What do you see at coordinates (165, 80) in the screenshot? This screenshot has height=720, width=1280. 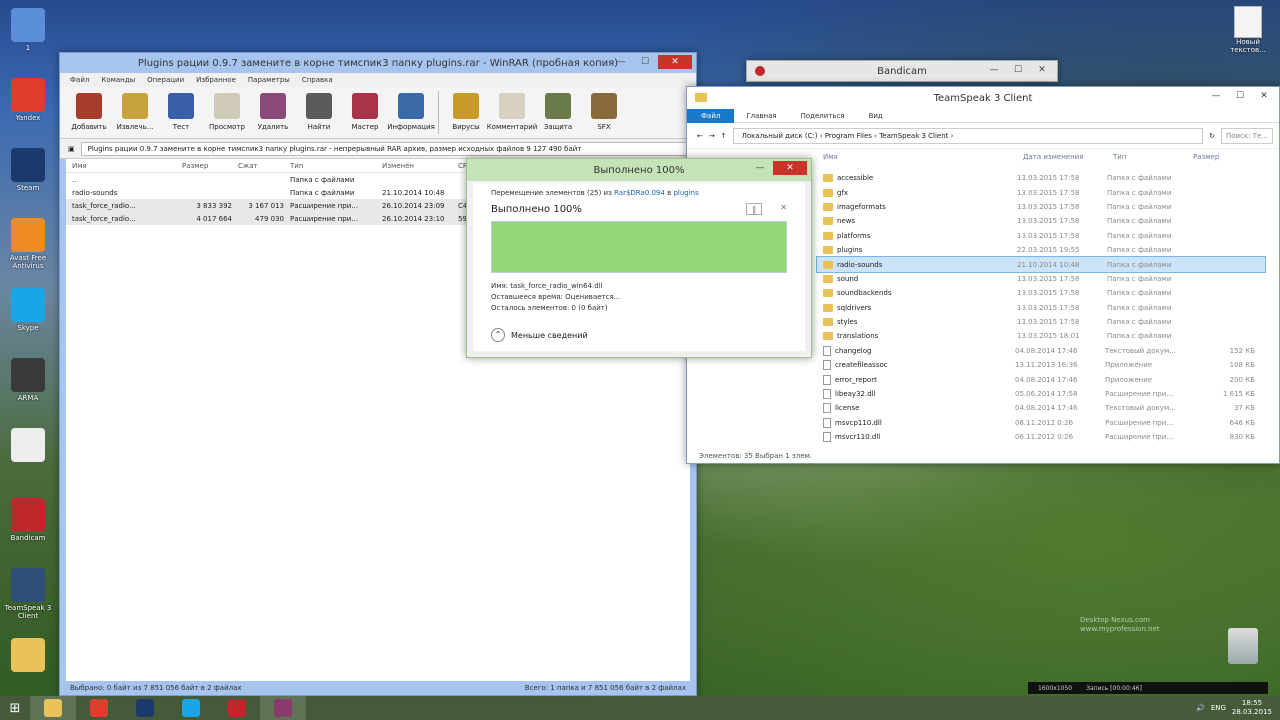 I see `menu-item: Операции` at bounding box center [165, 80].